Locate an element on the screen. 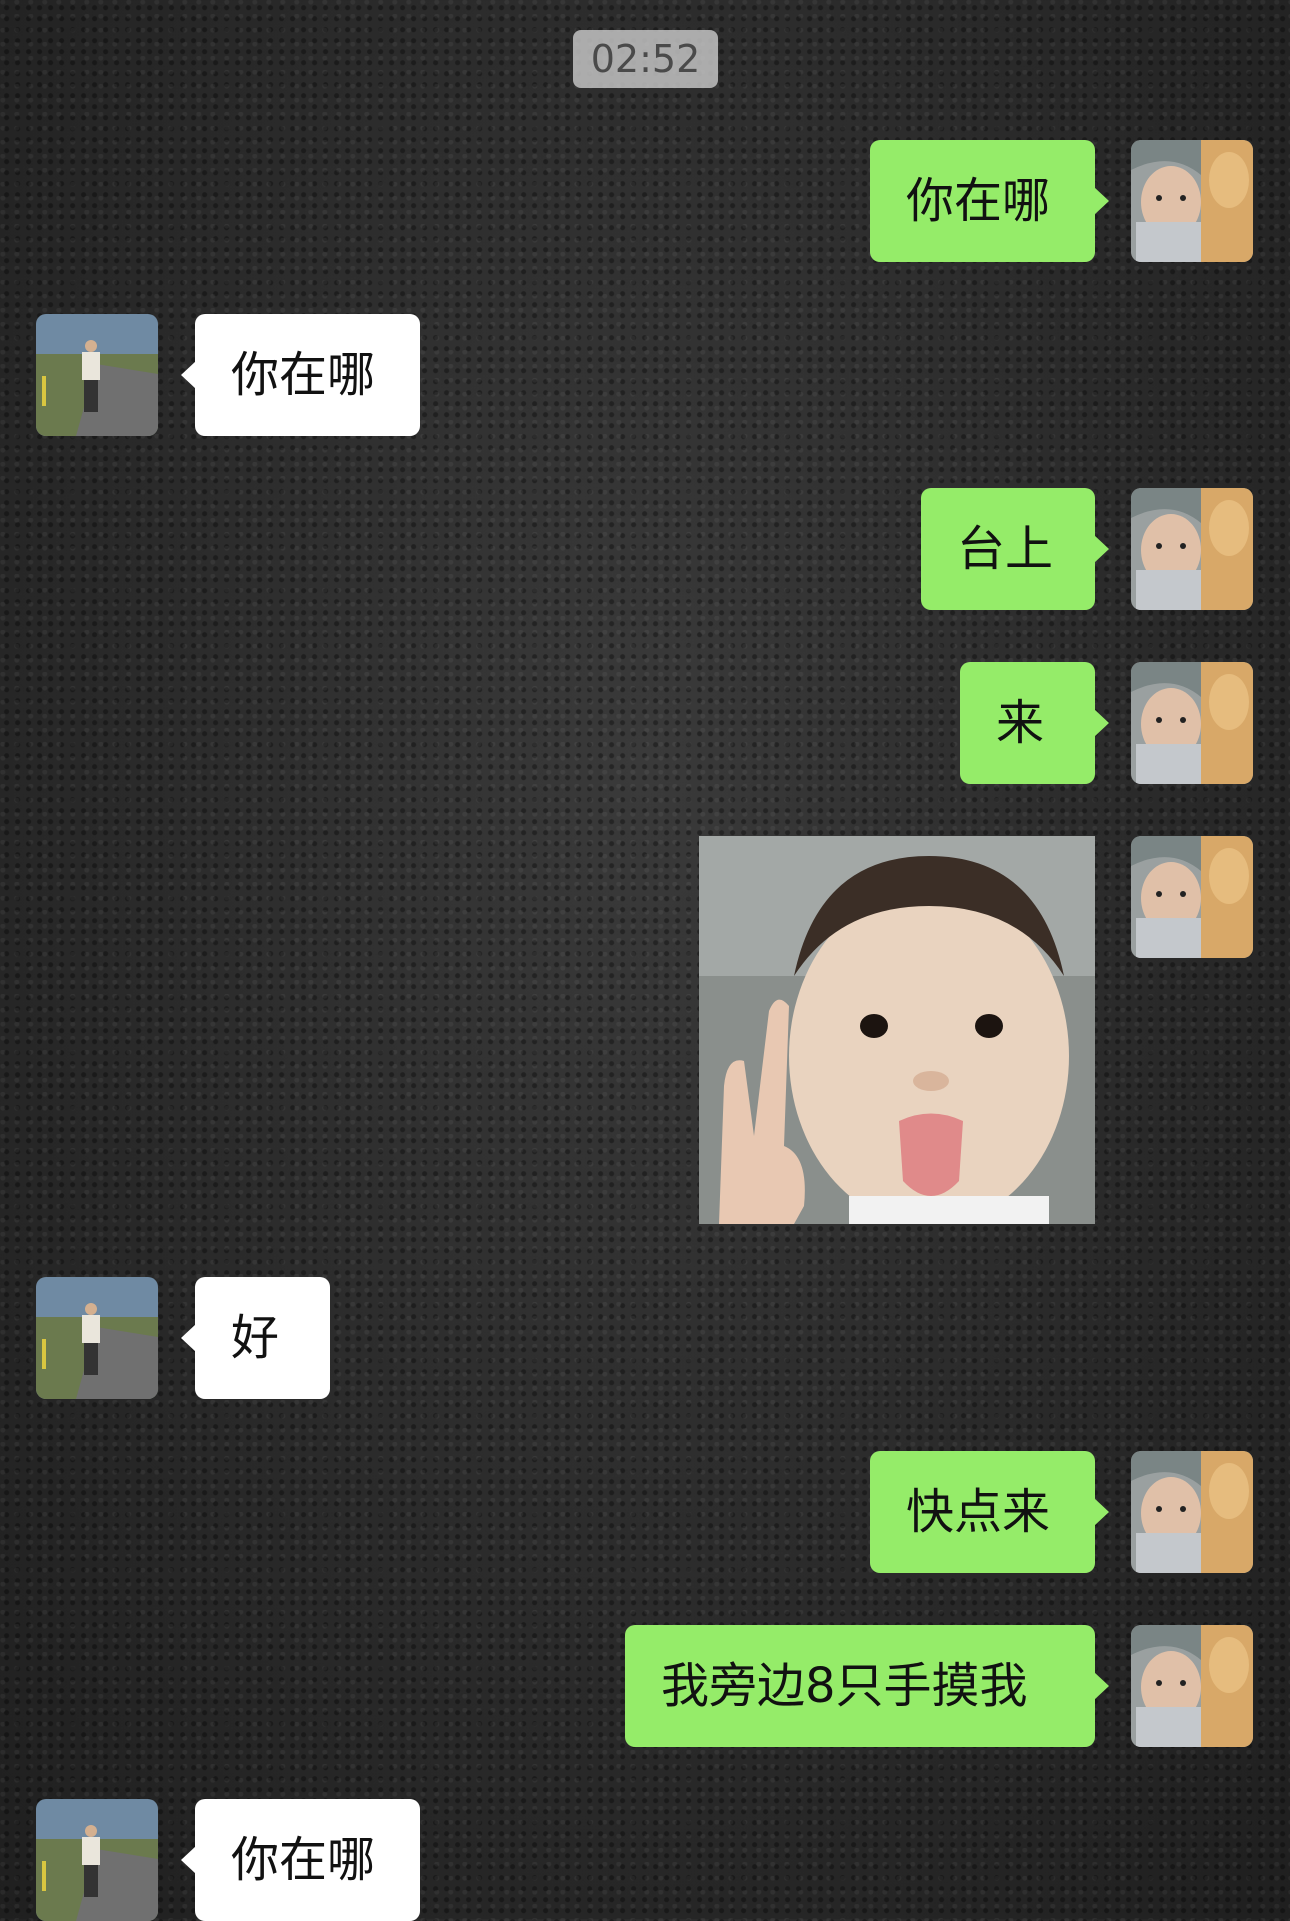 Image resolution: width=1290 pixels, height=1921 pixels. sent-message-bubble: 你在哪 is located at coordinates (989, 201).